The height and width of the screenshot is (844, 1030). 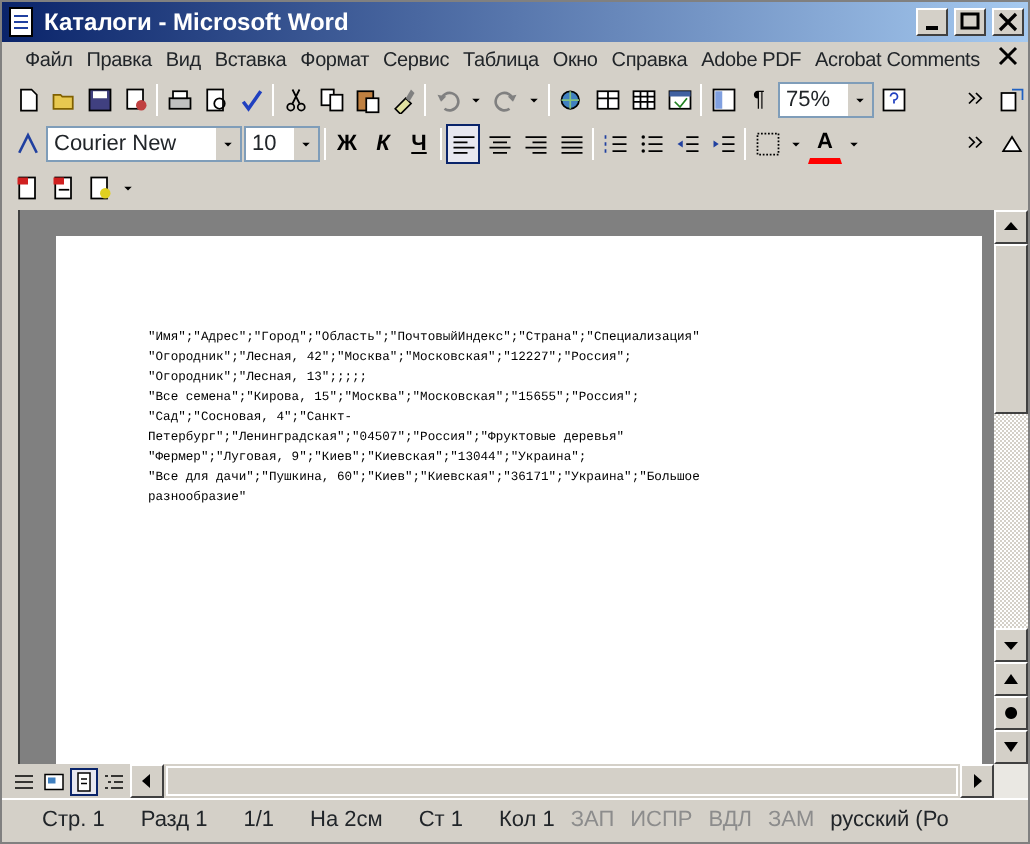 I want to click on help-icon, so click(x=893, y=100).